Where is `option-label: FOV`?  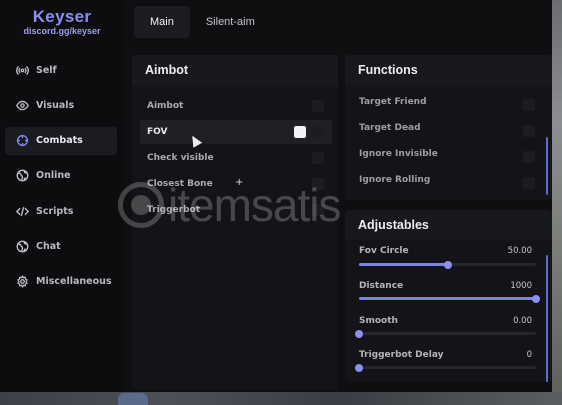
option-label: FOV is located at coordinates (157, 132).